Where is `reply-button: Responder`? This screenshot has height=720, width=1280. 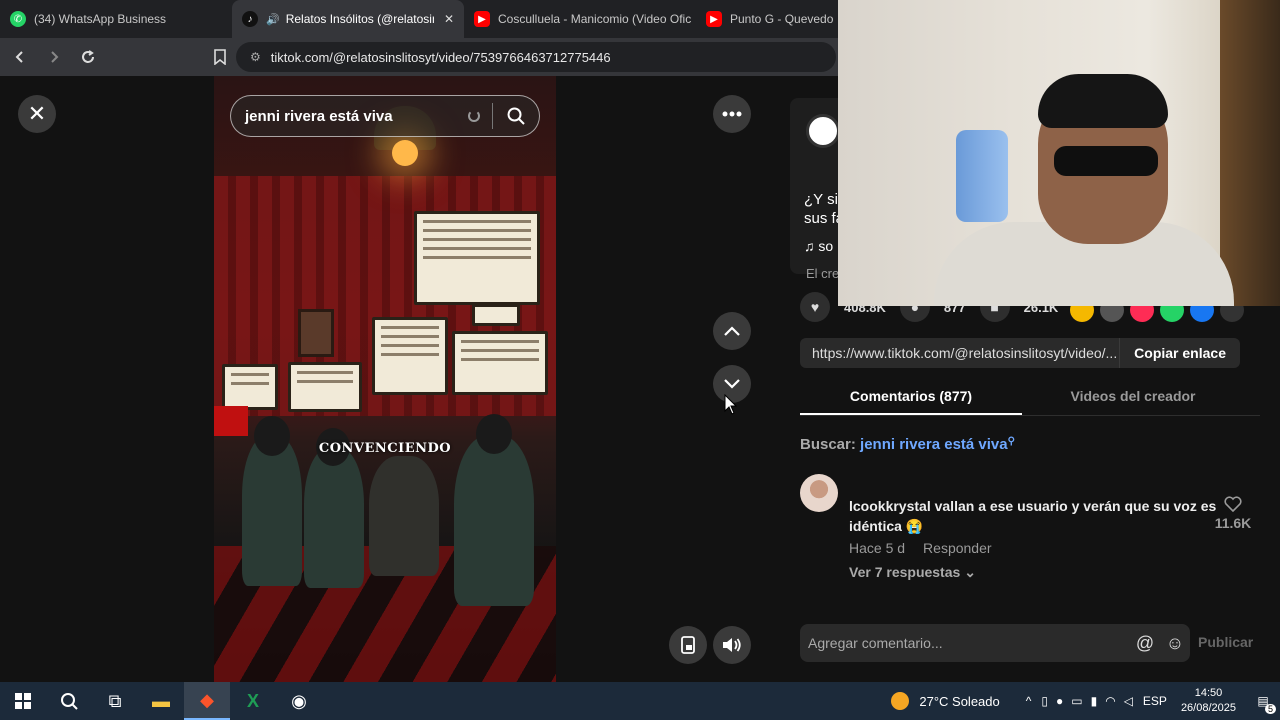 reply-button: Responder is located at coordinates (957, 548).